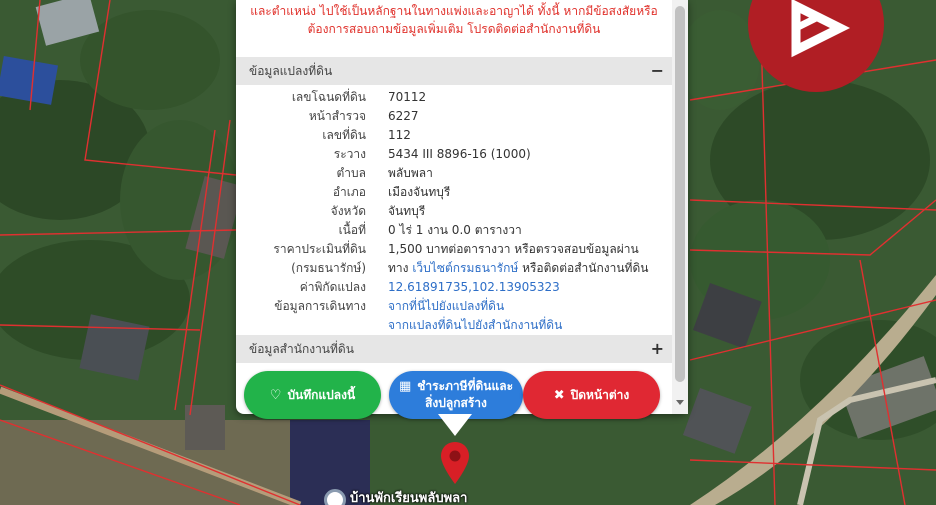 The width and height of the screenshot is (936, 505). I want to click on row-label: ราคาประเมินที่ดิน, so click(319, 249).